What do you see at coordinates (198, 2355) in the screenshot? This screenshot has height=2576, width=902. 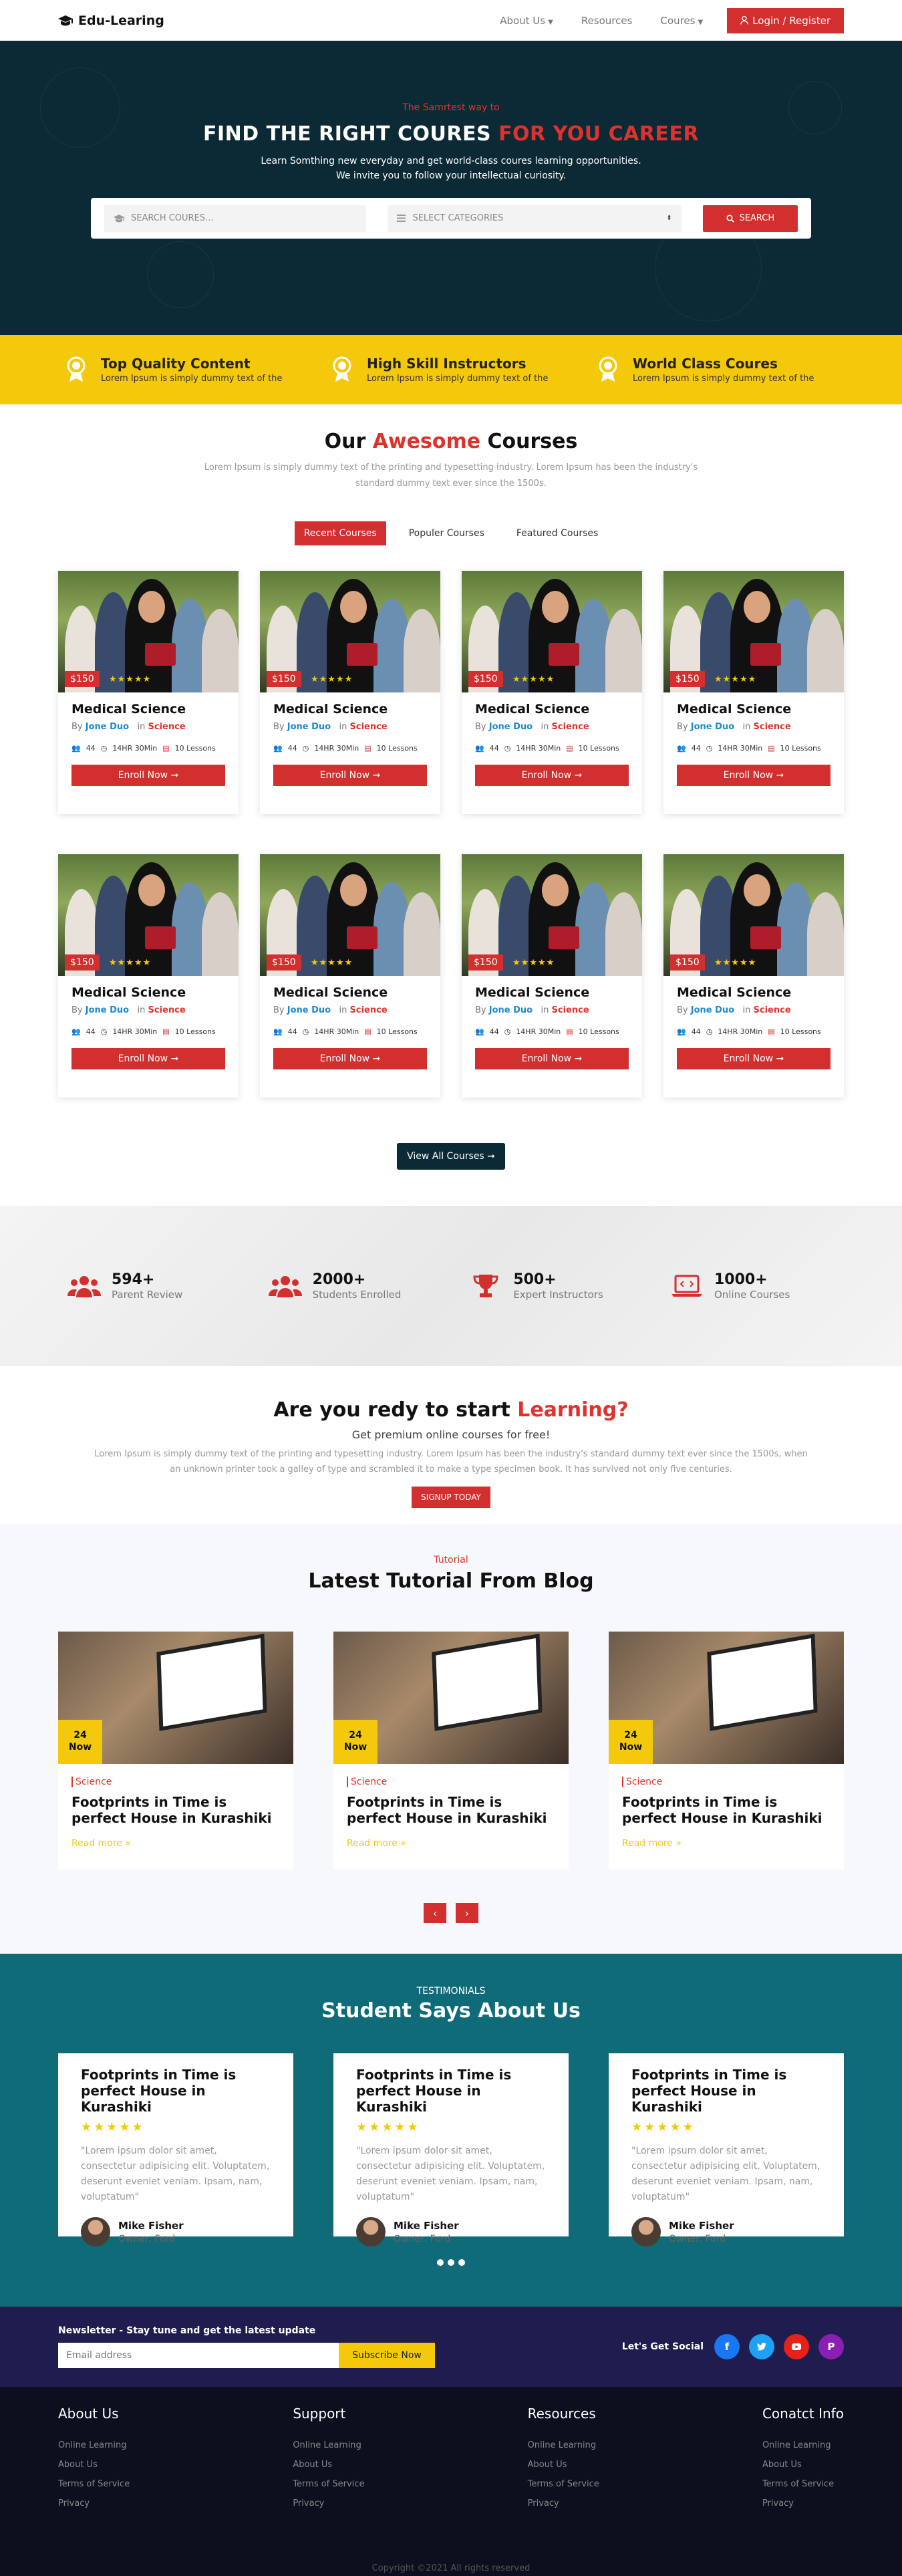 I see `email-field` at bounding box center [198, 2355].